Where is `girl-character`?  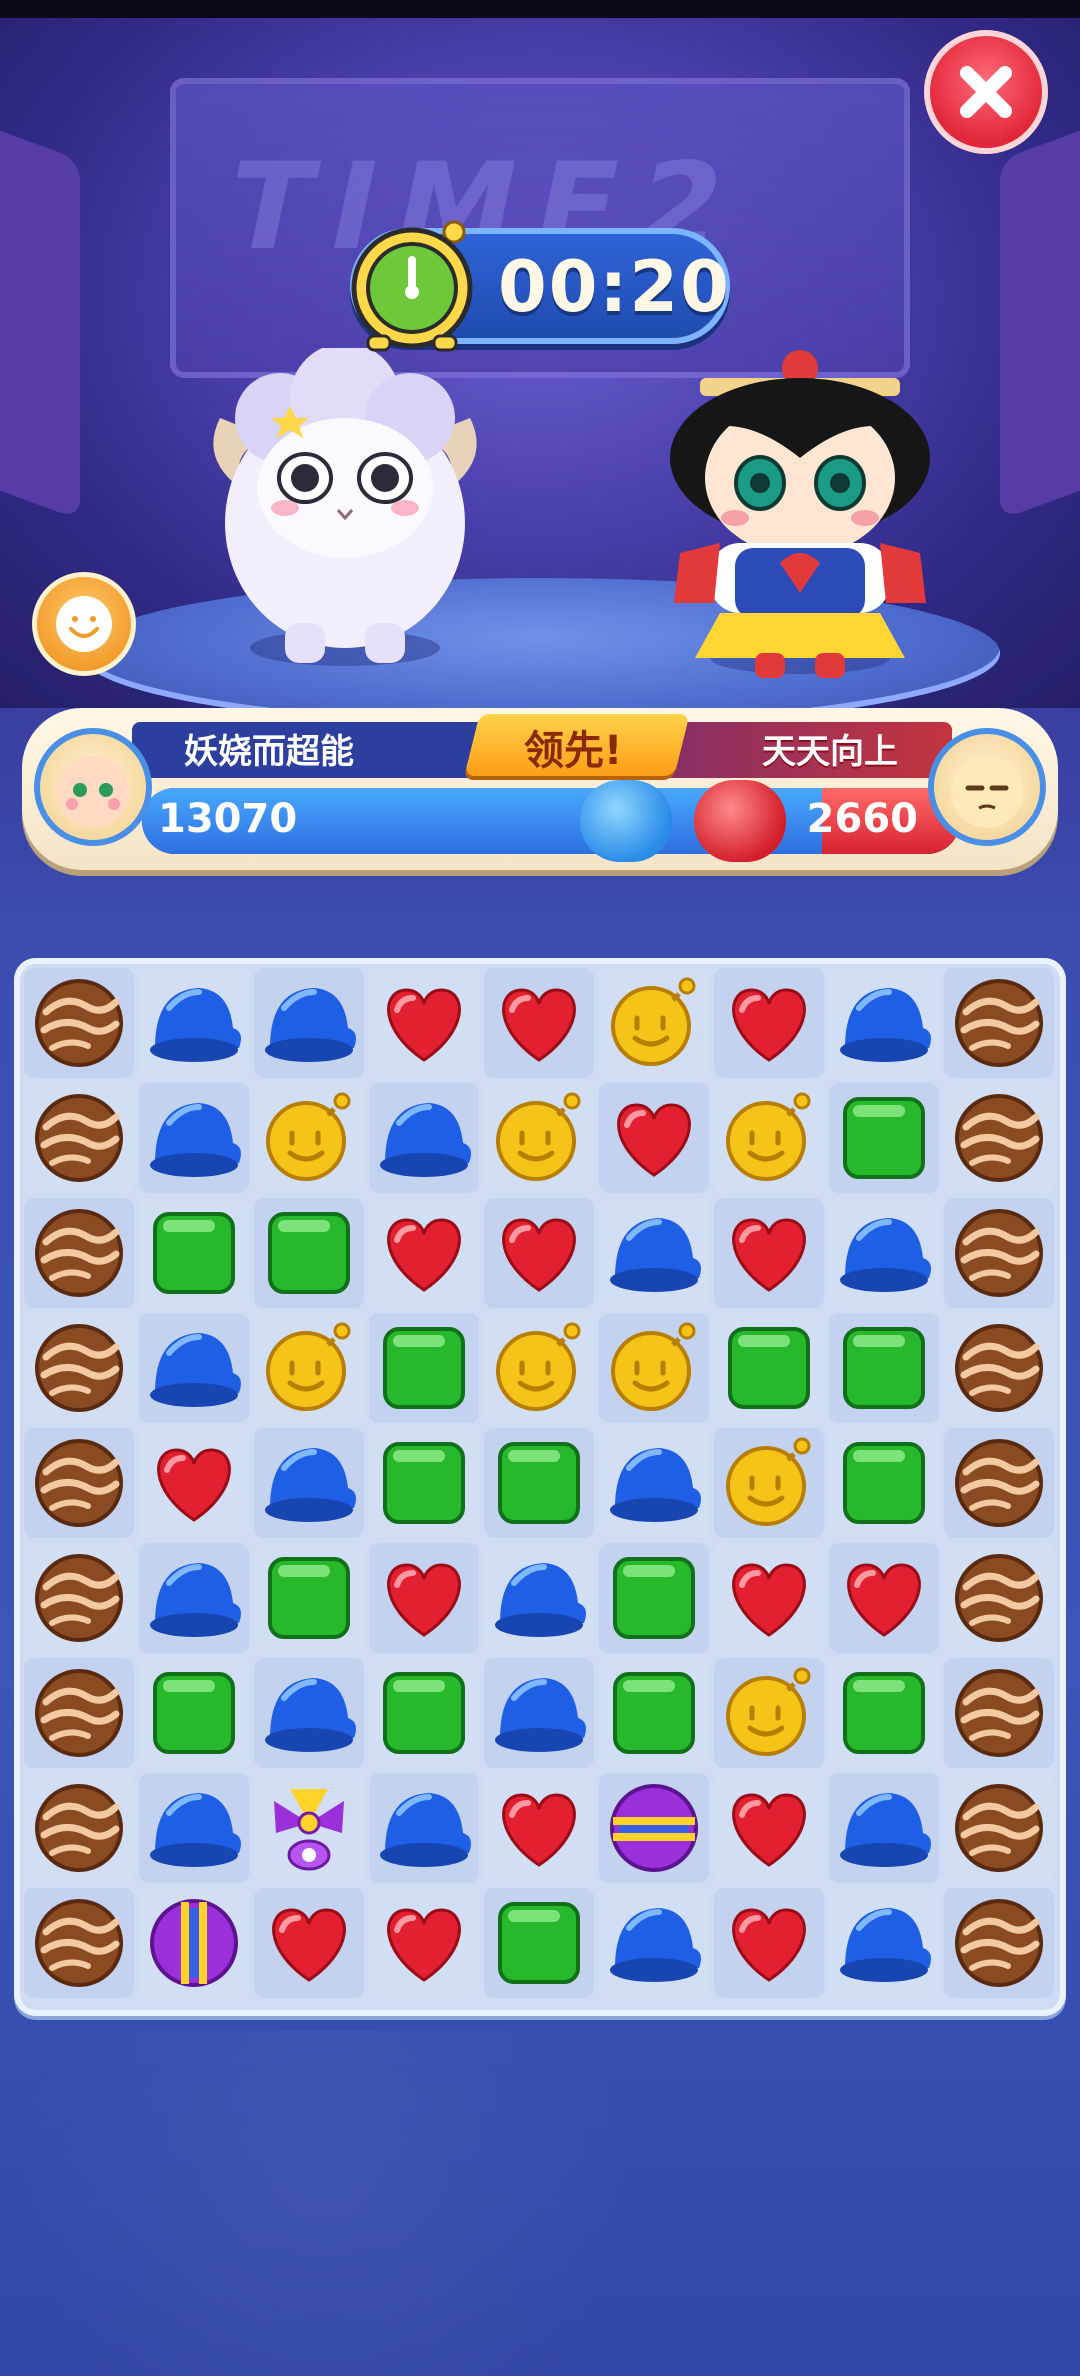
girl-character is located at coordinates (800, 514).